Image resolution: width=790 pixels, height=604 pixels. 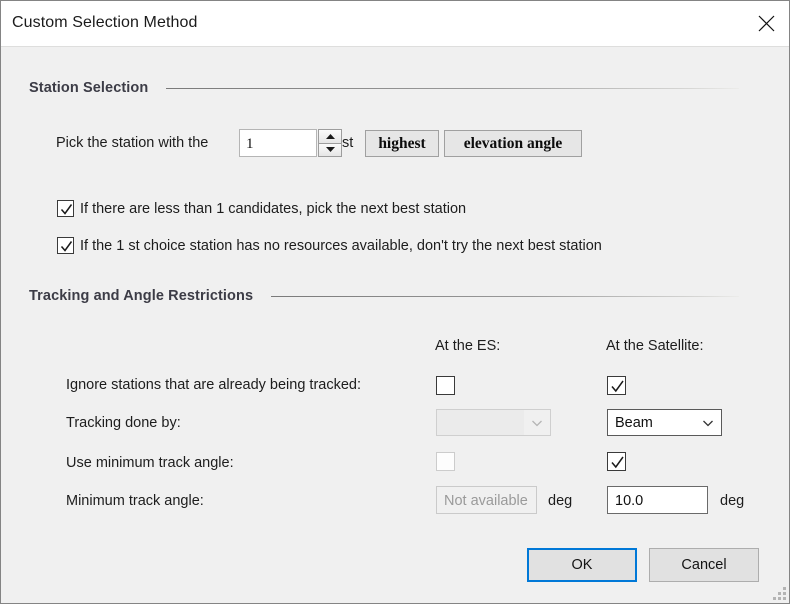 I want to click on section-header-tracking: Tracking and Angle Restrictions, so click(x=384, y=296).